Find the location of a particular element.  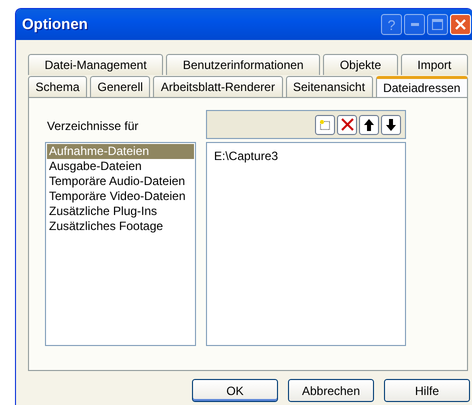

list-item: Temporäre Audio-Dateien is located at coordinates (120, 181).